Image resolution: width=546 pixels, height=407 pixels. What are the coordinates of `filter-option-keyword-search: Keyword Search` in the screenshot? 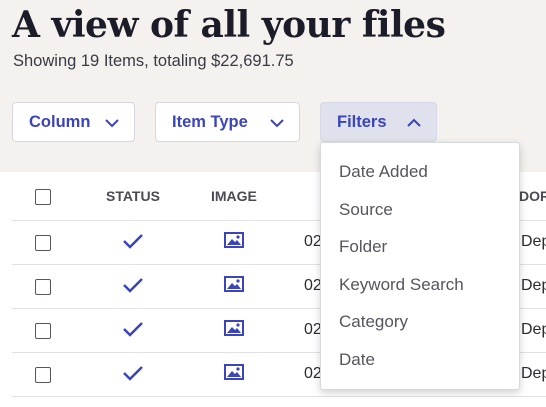 It's located at (401, 285).